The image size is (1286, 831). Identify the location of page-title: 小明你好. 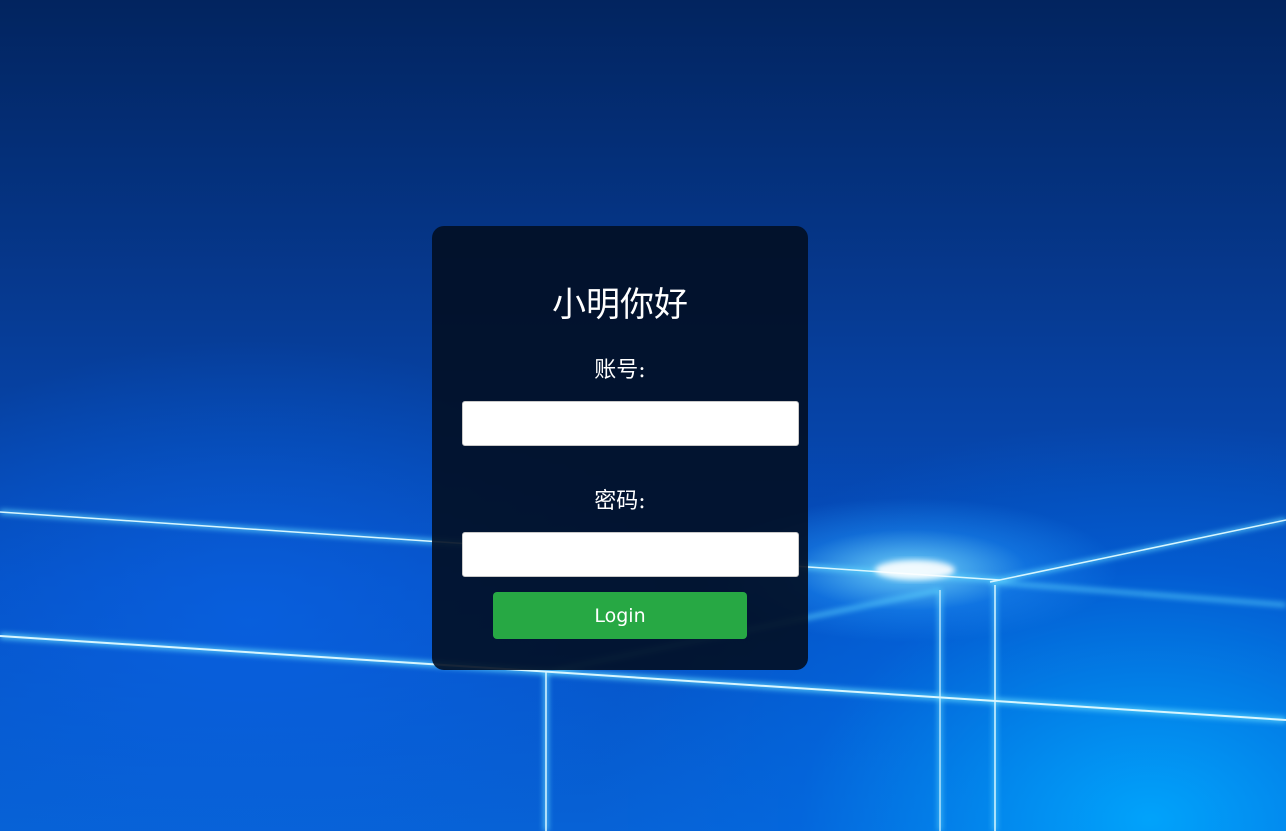
(620, 305).